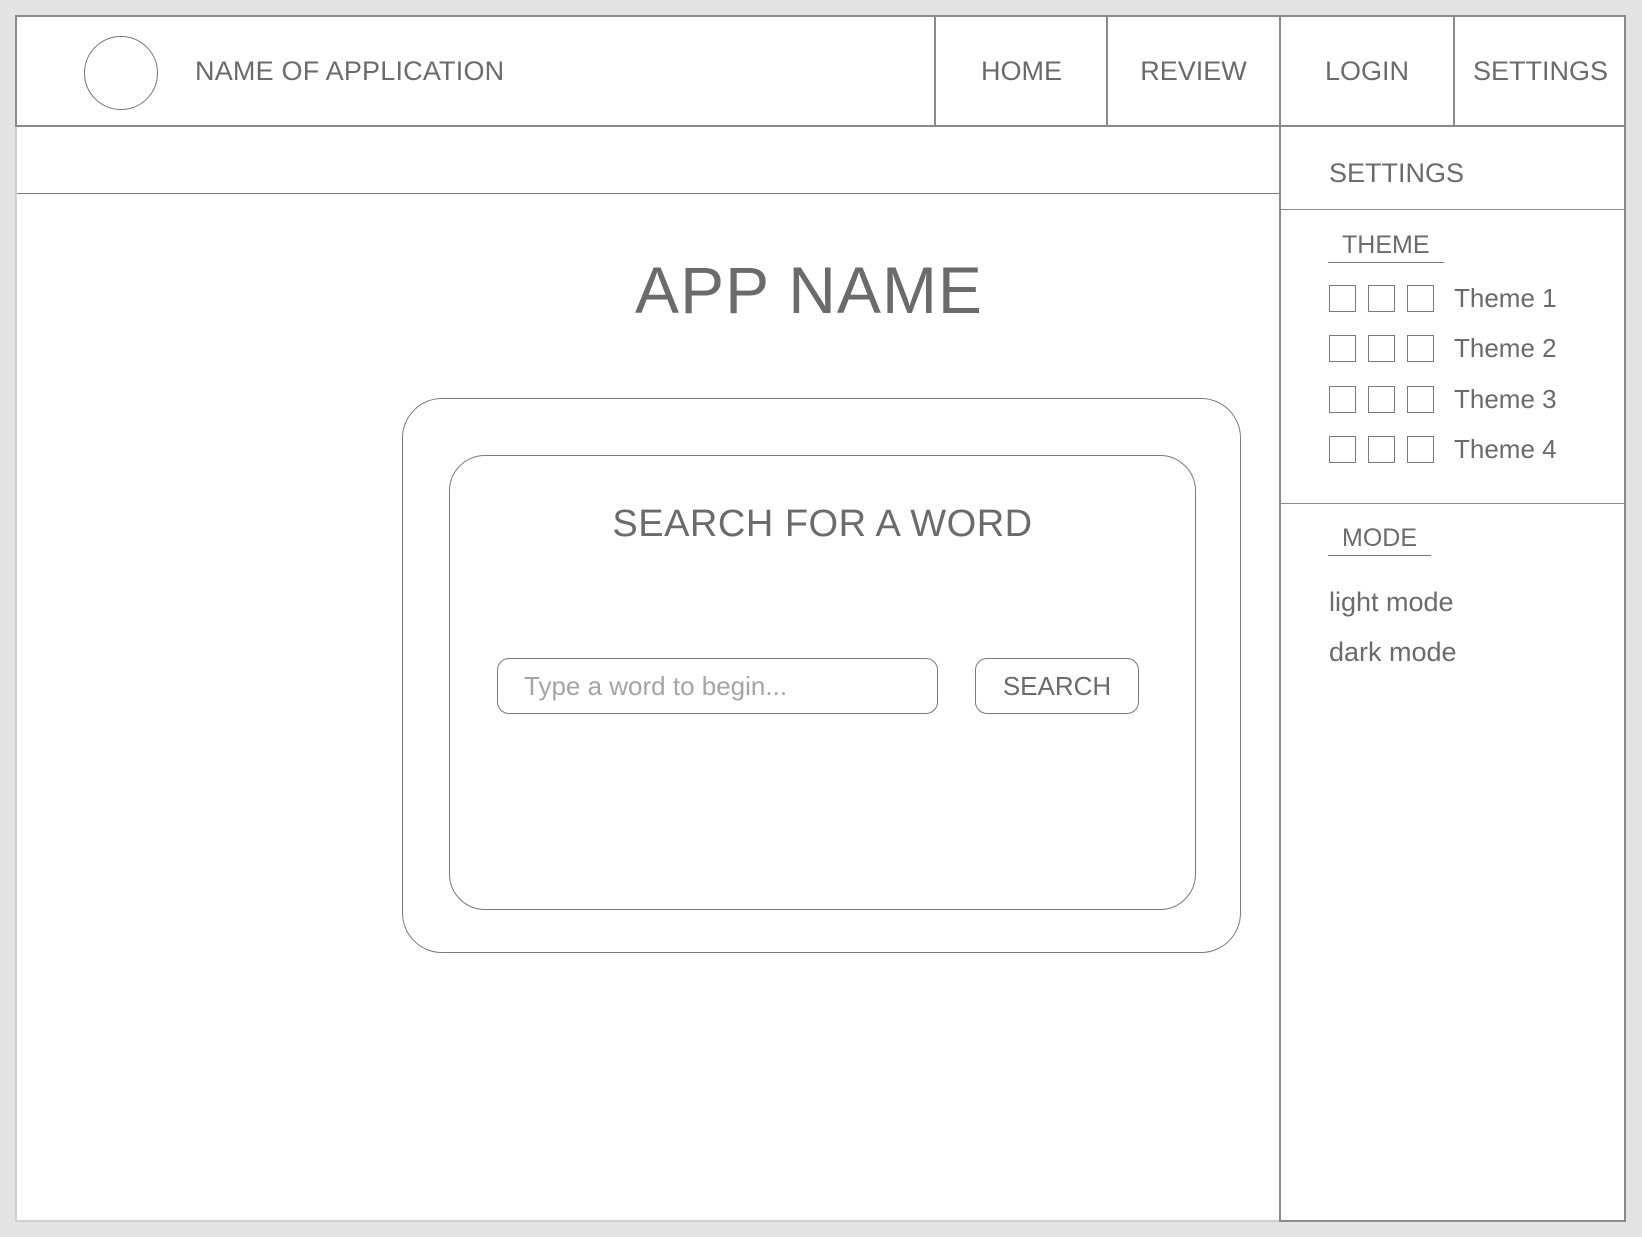  Describe the element at coordinates (1443, 449) in the screenshot. I see `theme-option: Theme 4` at that location.